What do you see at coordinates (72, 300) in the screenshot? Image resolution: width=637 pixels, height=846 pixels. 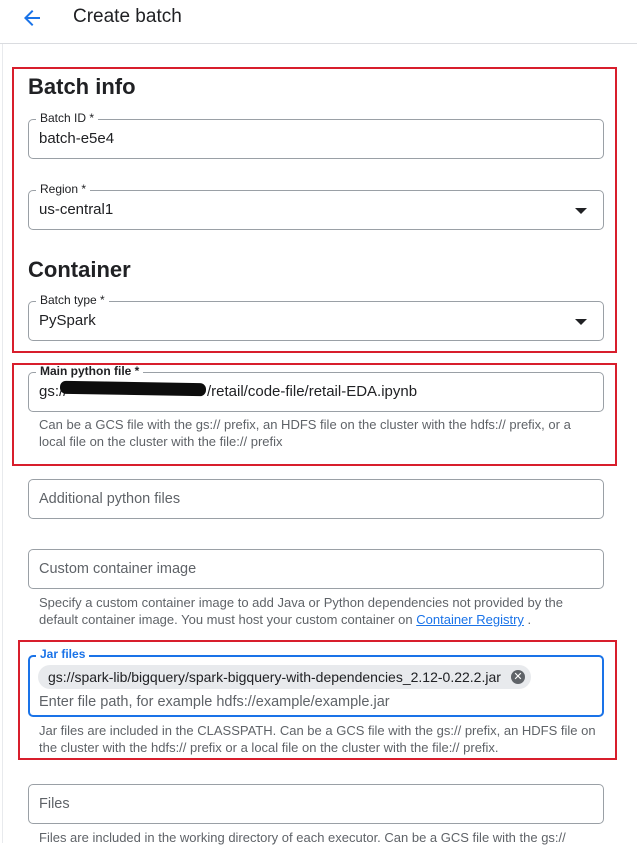 I see `batch-type-label: Batch type *` at bounding box center [72, 300].